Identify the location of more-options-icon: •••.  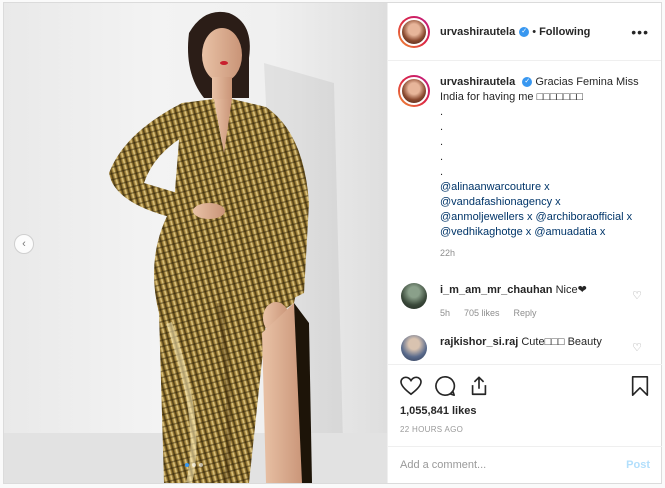
(640, 32).